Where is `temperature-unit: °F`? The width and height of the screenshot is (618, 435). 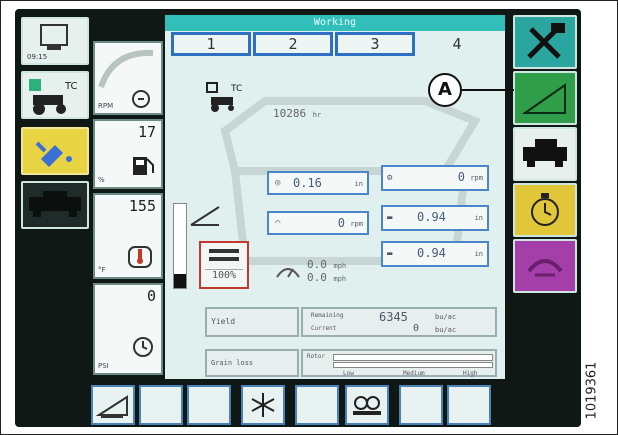
temperature-unit: °F is located at coordinates (102, 270).